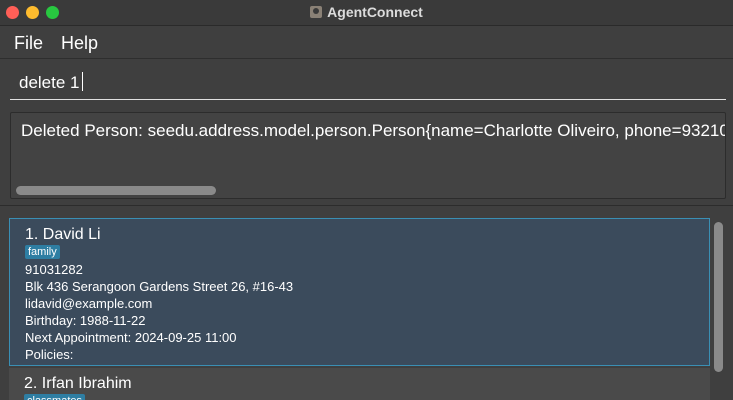 This screenshot has height=400, width=733. What do you see at coordinates (63, 234) in the screenshot?
I see `person-name: 1. David Li` at bounding box center [63, 234].